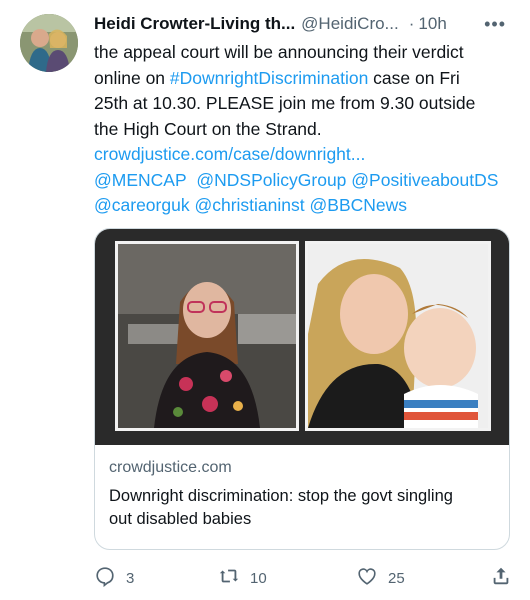 The image size is (530, 600). I want to click on share-button, so click(506, 578).